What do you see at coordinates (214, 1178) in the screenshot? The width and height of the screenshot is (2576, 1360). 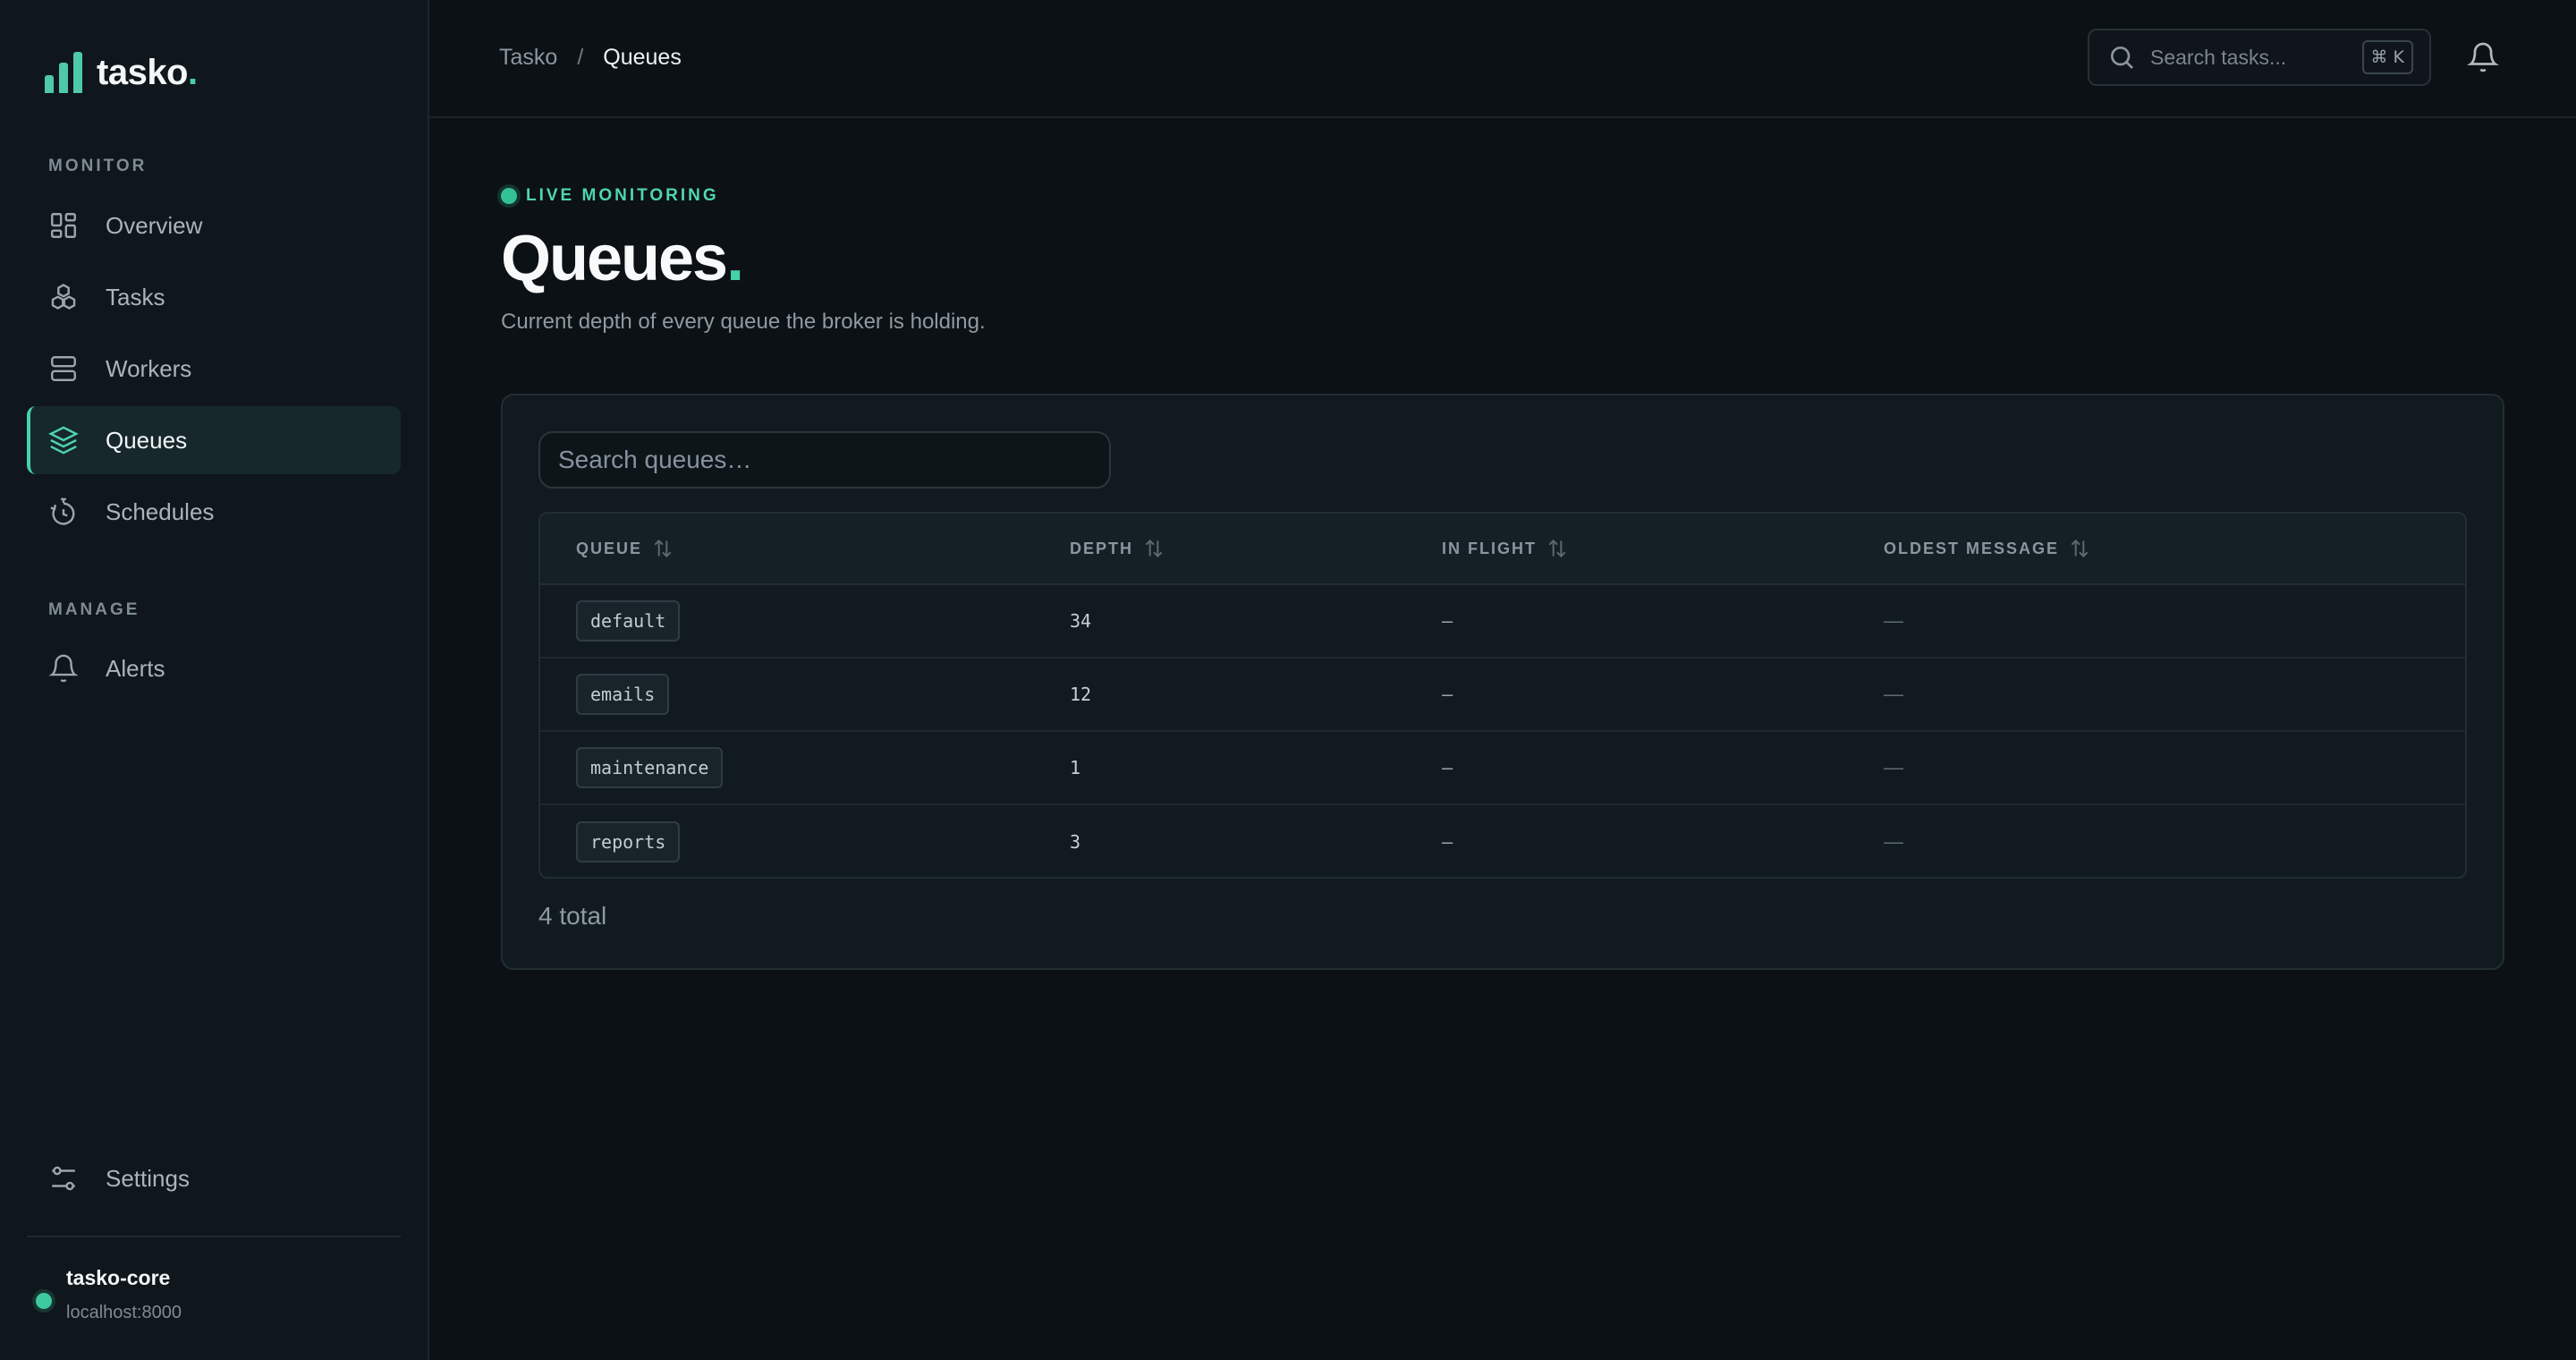 I see `sidebar-item-settings: Settings` at bounding box center [214, 1178].